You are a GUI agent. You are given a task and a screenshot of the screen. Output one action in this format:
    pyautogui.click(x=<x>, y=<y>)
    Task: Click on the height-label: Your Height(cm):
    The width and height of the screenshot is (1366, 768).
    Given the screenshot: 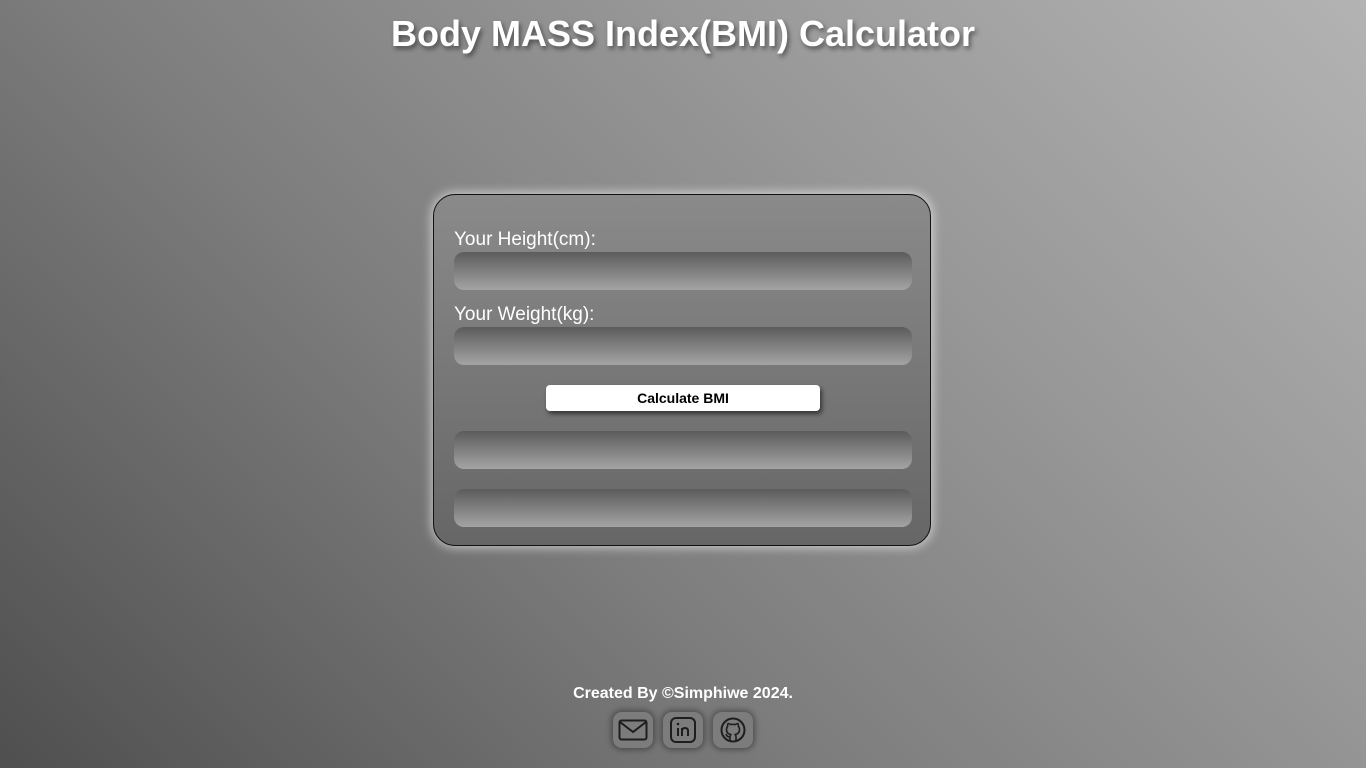 What is the action you would take?
    pyautogui.click(x=525, y=239)
    